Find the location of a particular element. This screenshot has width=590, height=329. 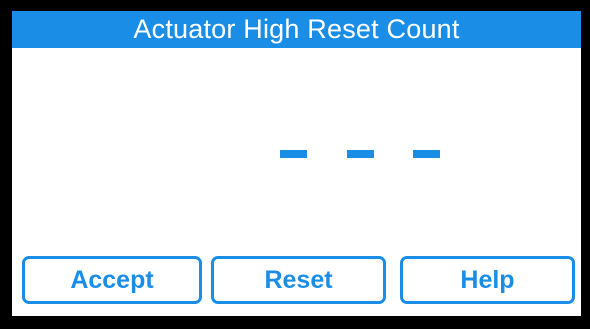

help-button: Help is located at coordinates (487, 280).